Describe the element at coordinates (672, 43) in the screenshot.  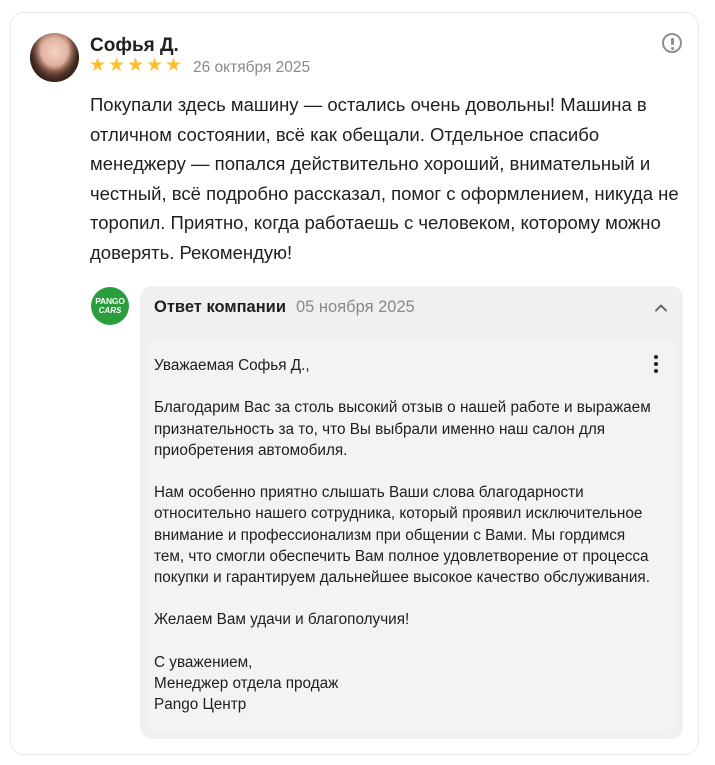
I see `report-icon` at that location.